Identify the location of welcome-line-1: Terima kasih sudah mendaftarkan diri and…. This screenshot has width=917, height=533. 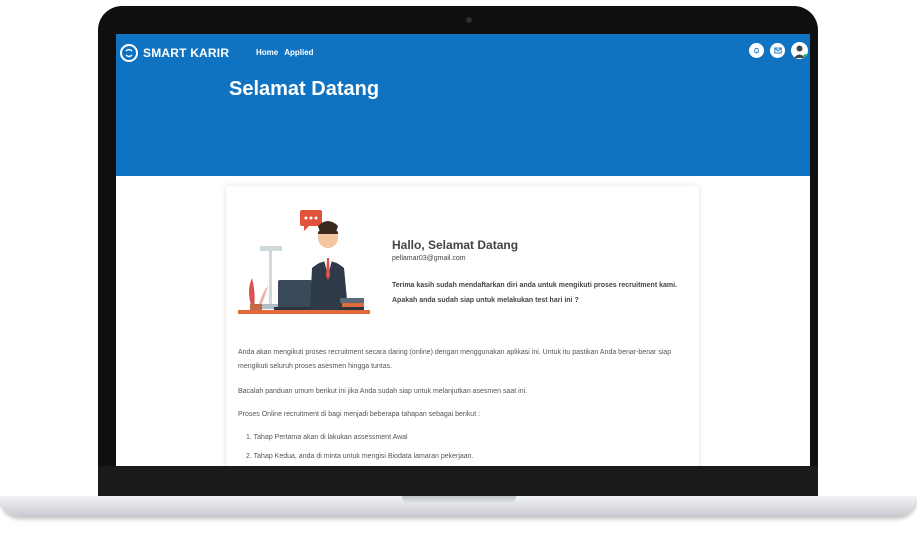
(535, 285).